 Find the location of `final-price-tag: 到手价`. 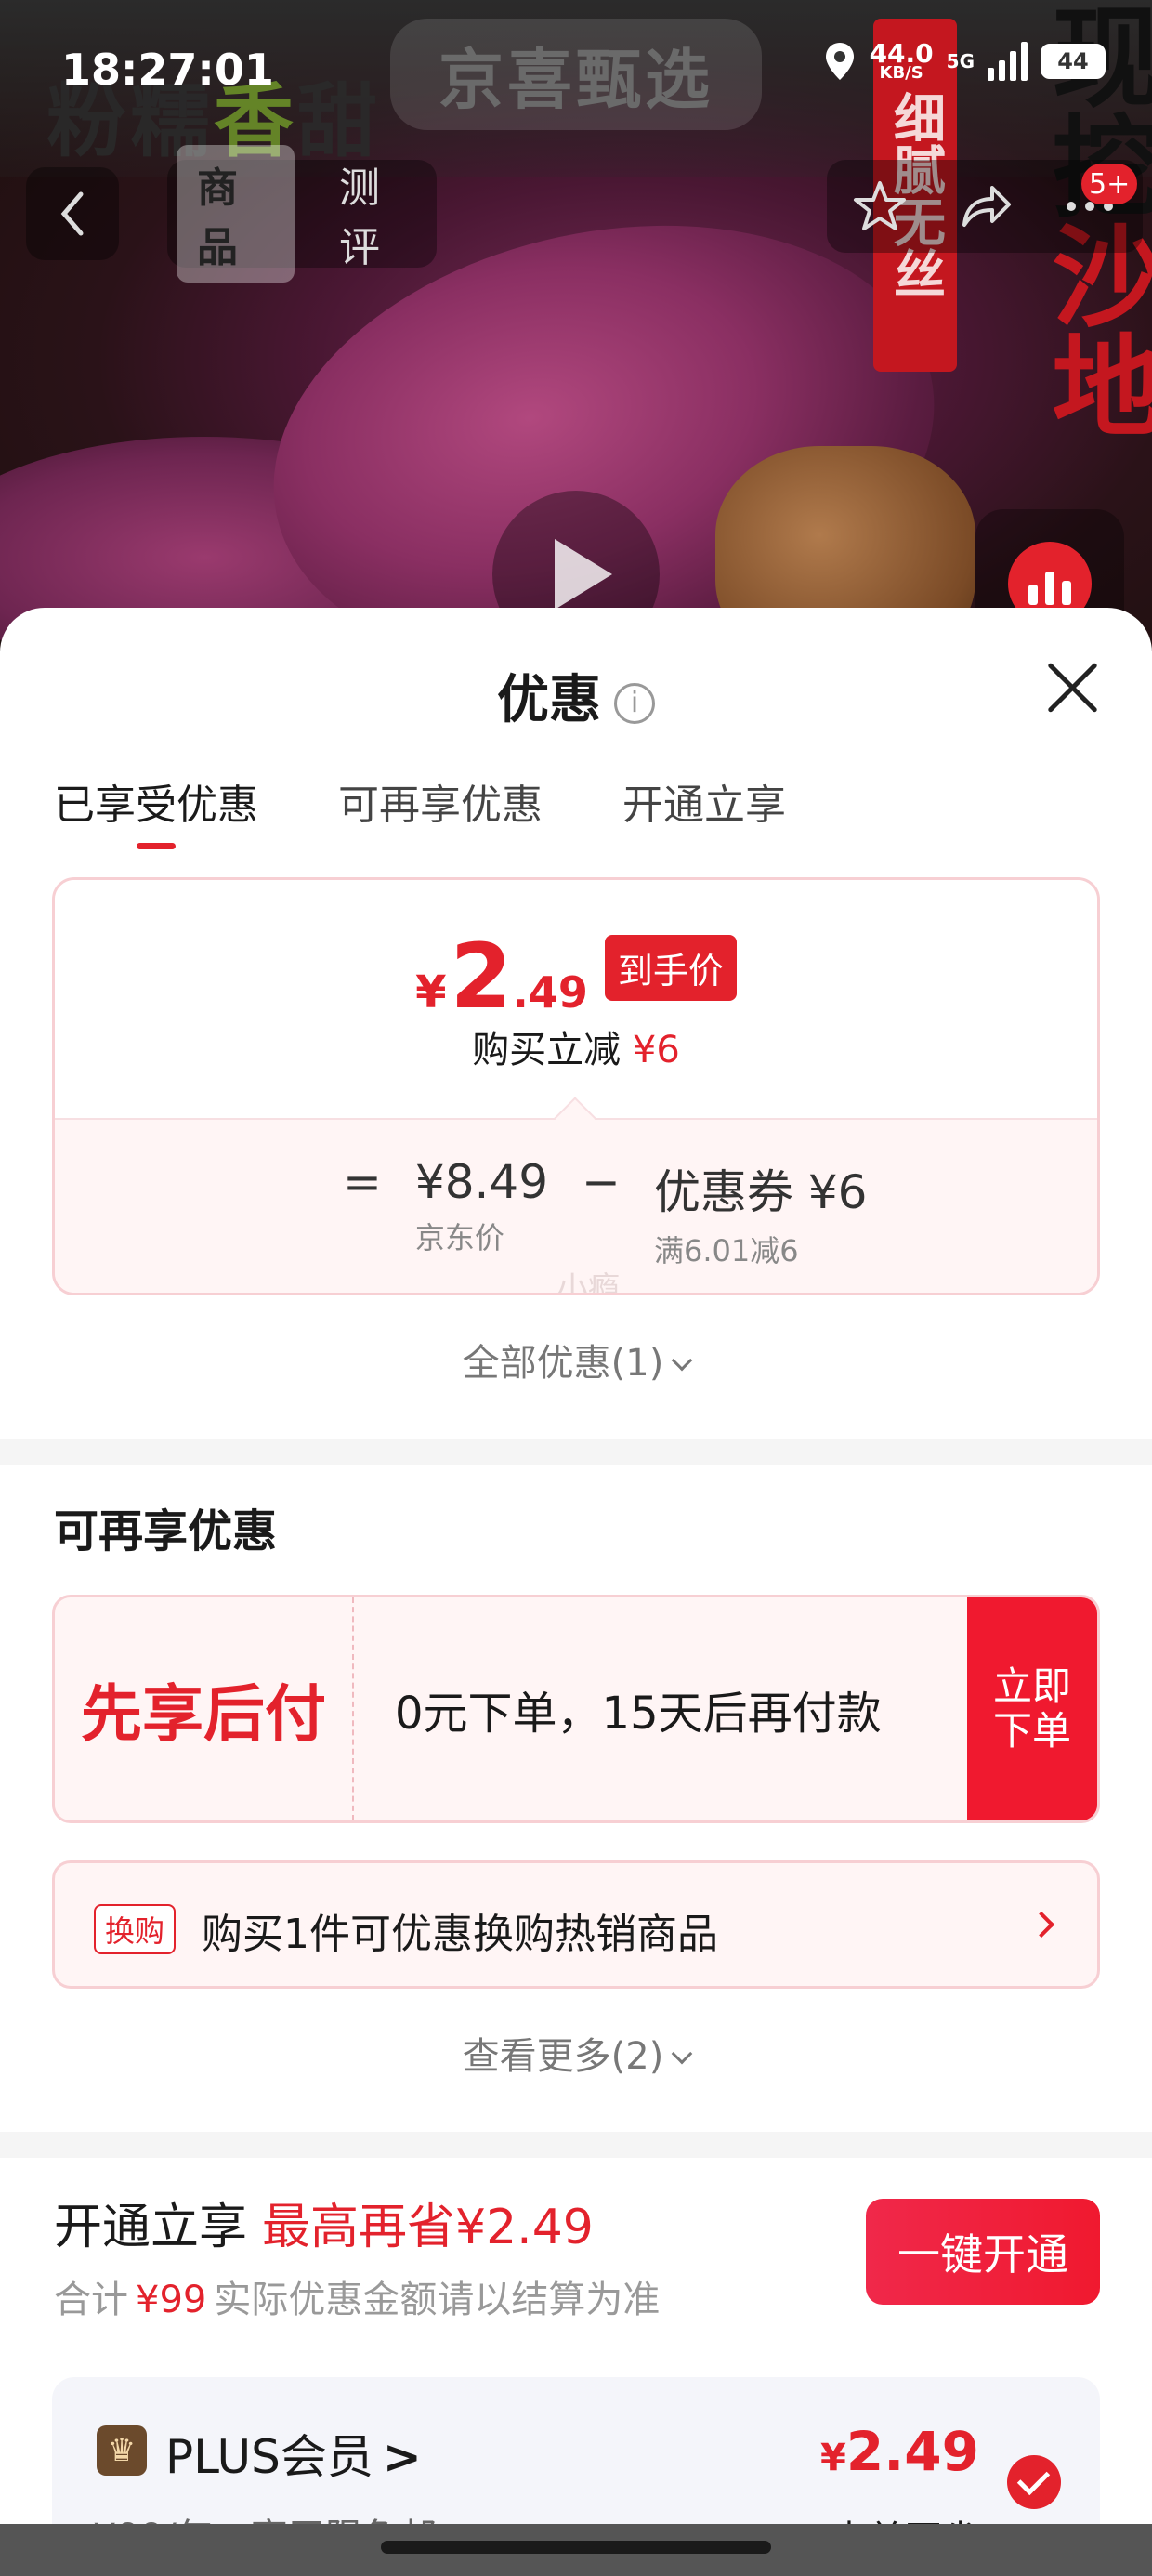

final-price-tag: 到手价 is located at coordinates (670, 967).